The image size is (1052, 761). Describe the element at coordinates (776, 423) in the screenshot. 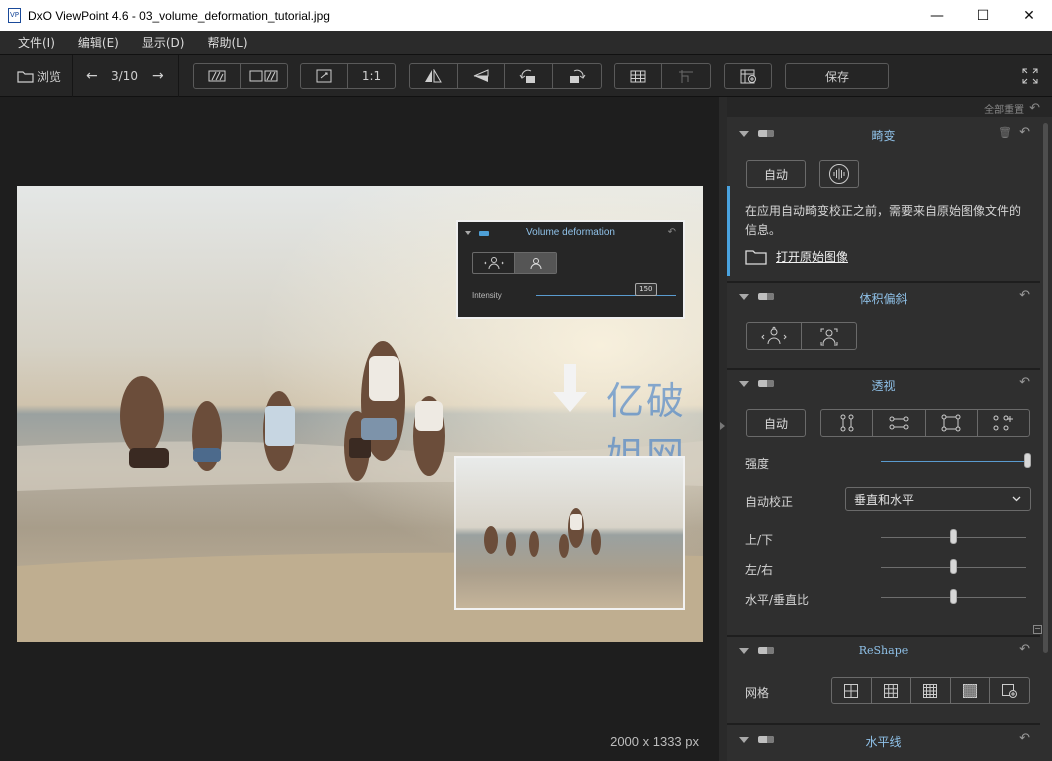

I see `perspective-auto-button: 自动` at that location.